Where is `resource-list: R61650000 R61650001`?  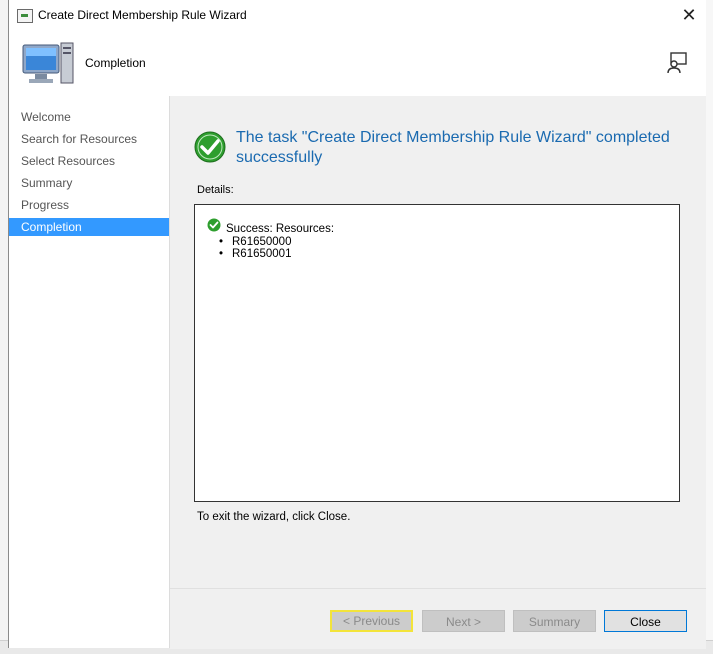 resource-list: R61650000 R61650001 is located at coordinates (255, 248).